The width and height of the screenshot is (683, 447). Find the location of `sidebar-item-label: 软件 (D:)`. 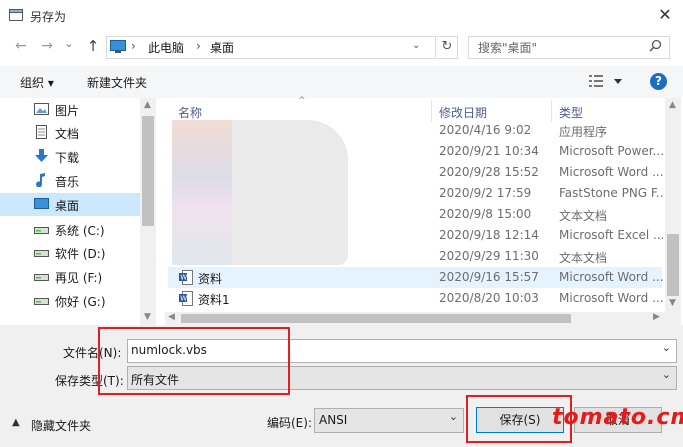

sidebar-item-label: 软件 (D:) is located at coordinates (80, 254).